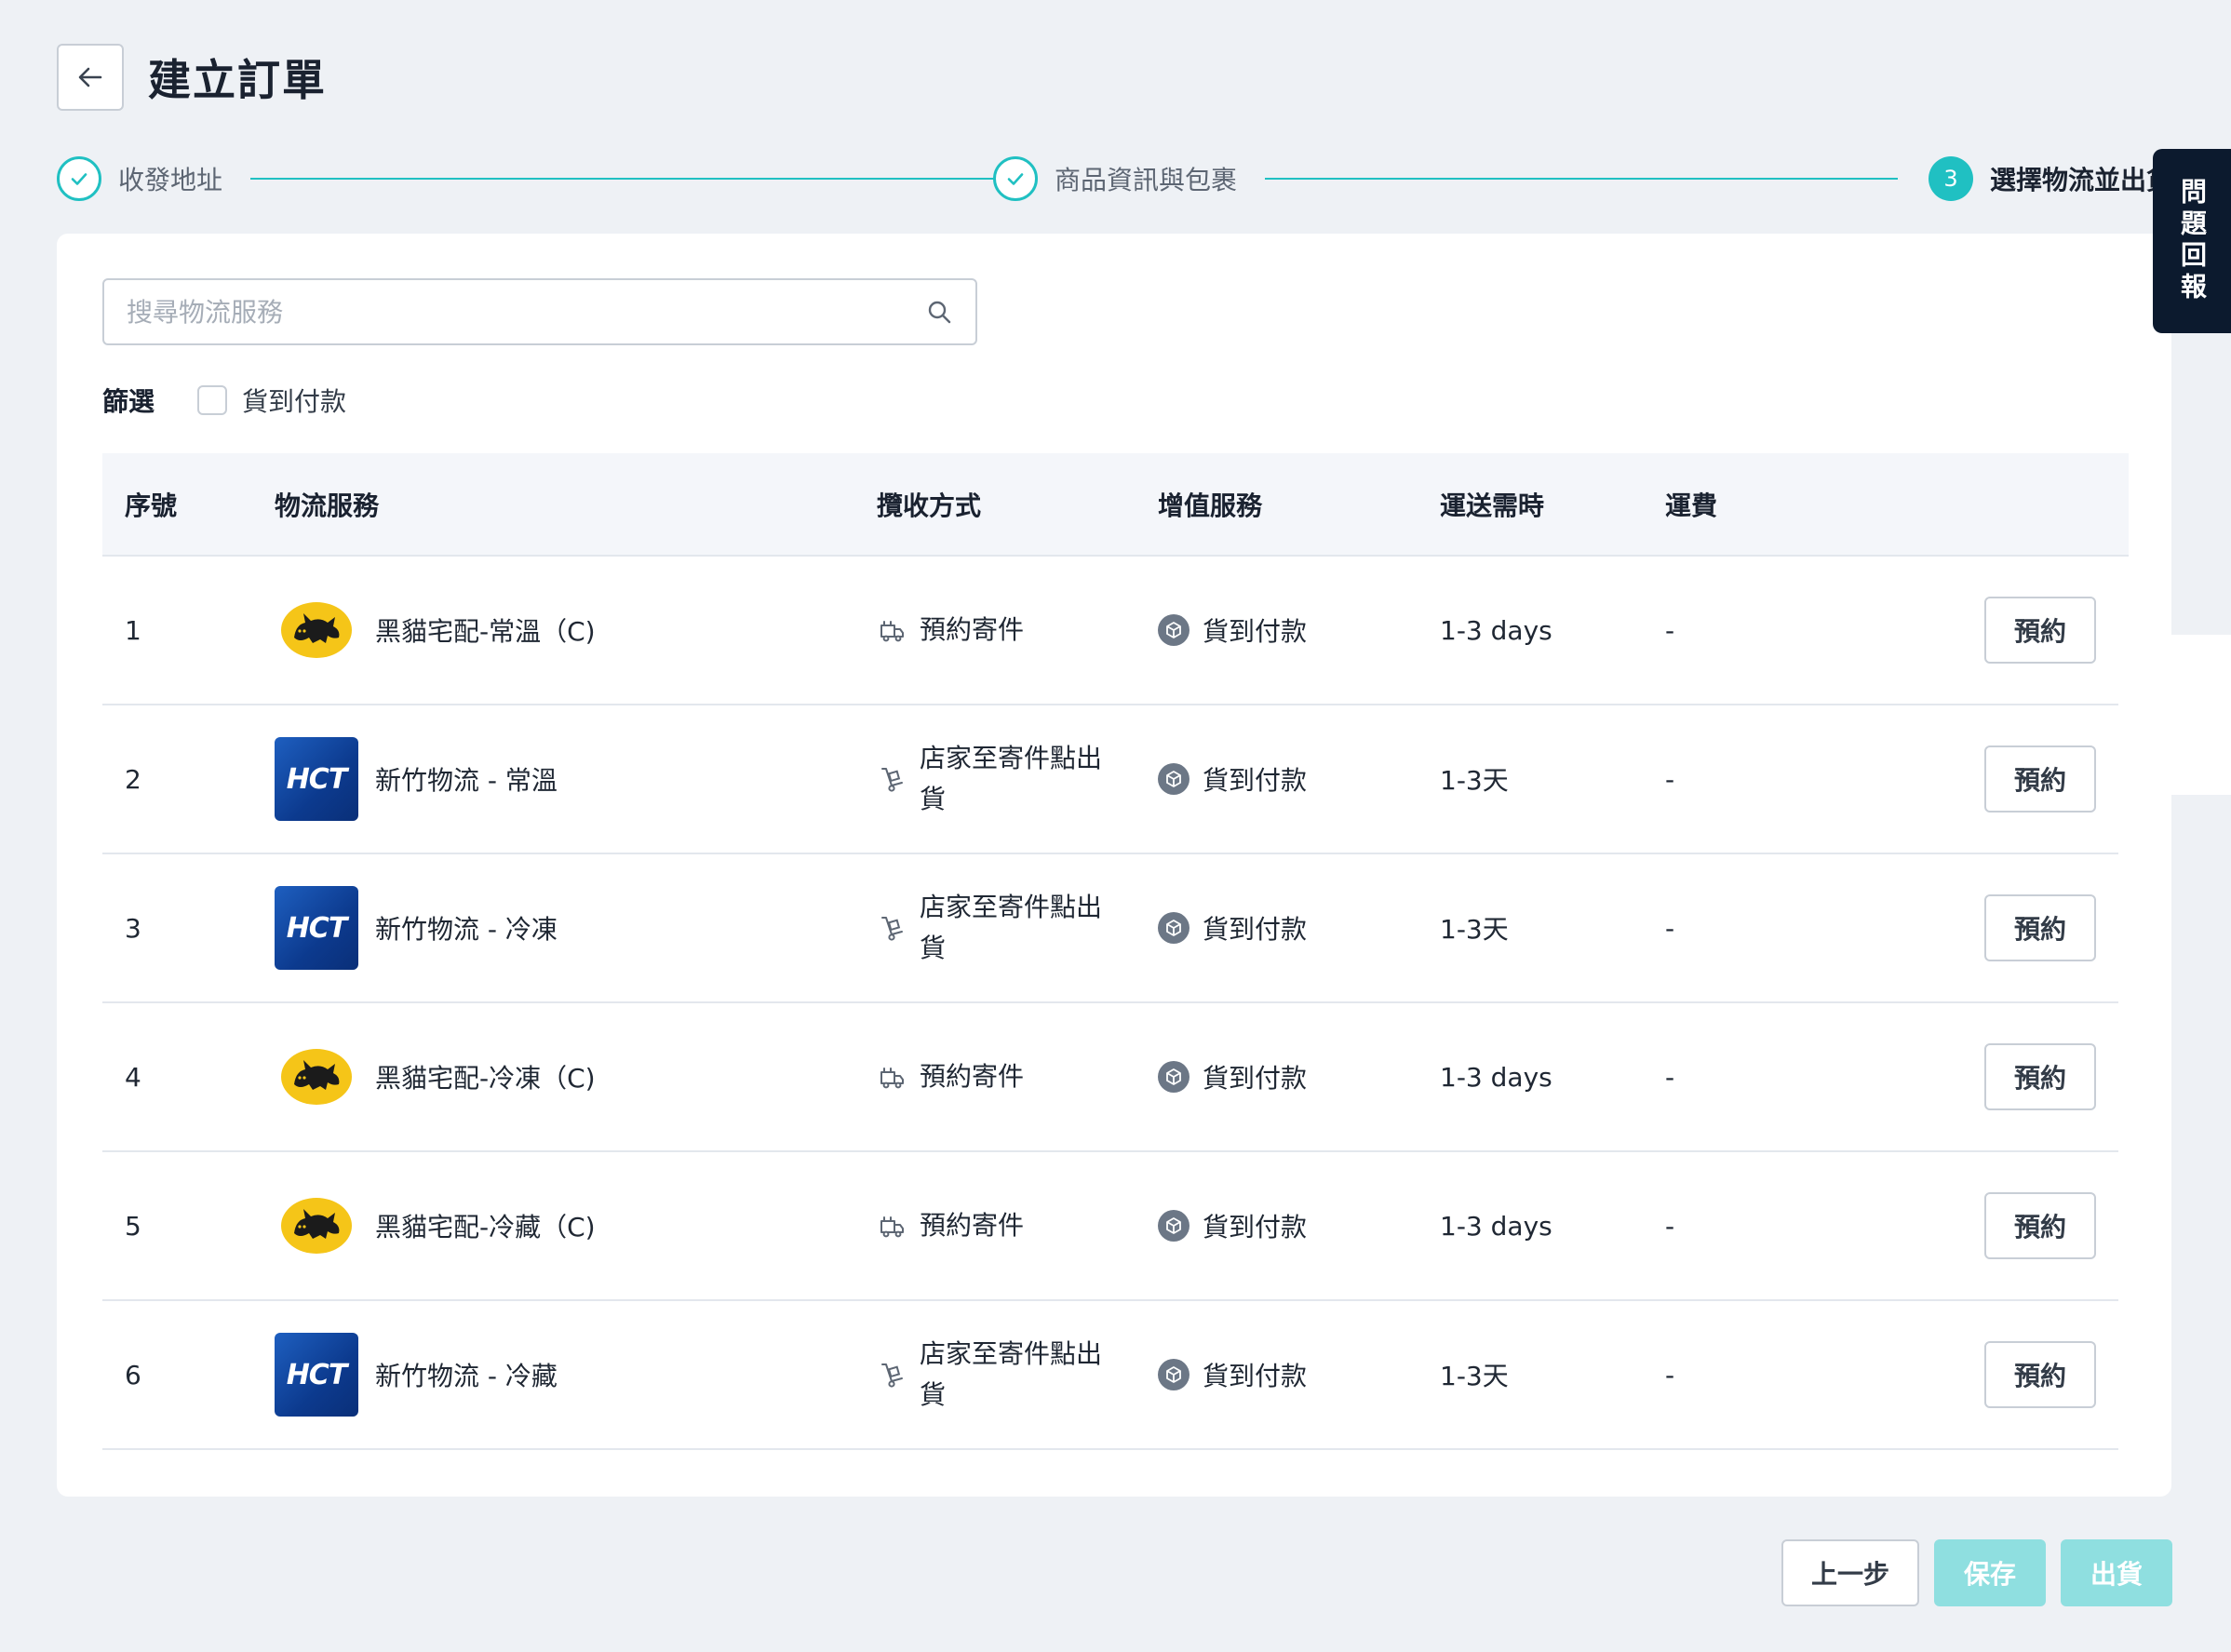 This screenshot has width=2231, height=1652. I want to click on row-number: 3, so click(133, 928).